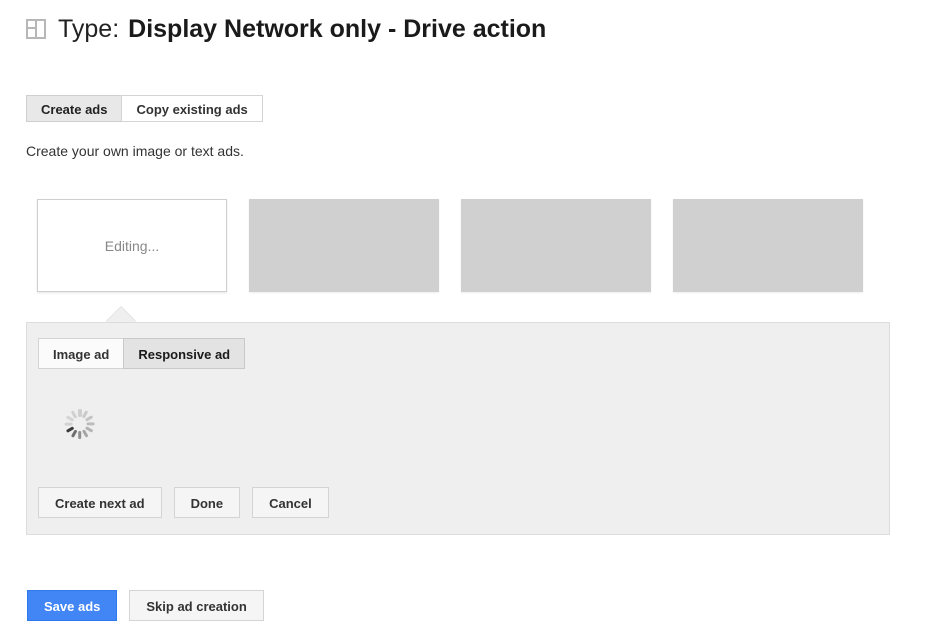  I want to click on tab-copy-existing-ads: Copy existing ads, so click(192, 108).